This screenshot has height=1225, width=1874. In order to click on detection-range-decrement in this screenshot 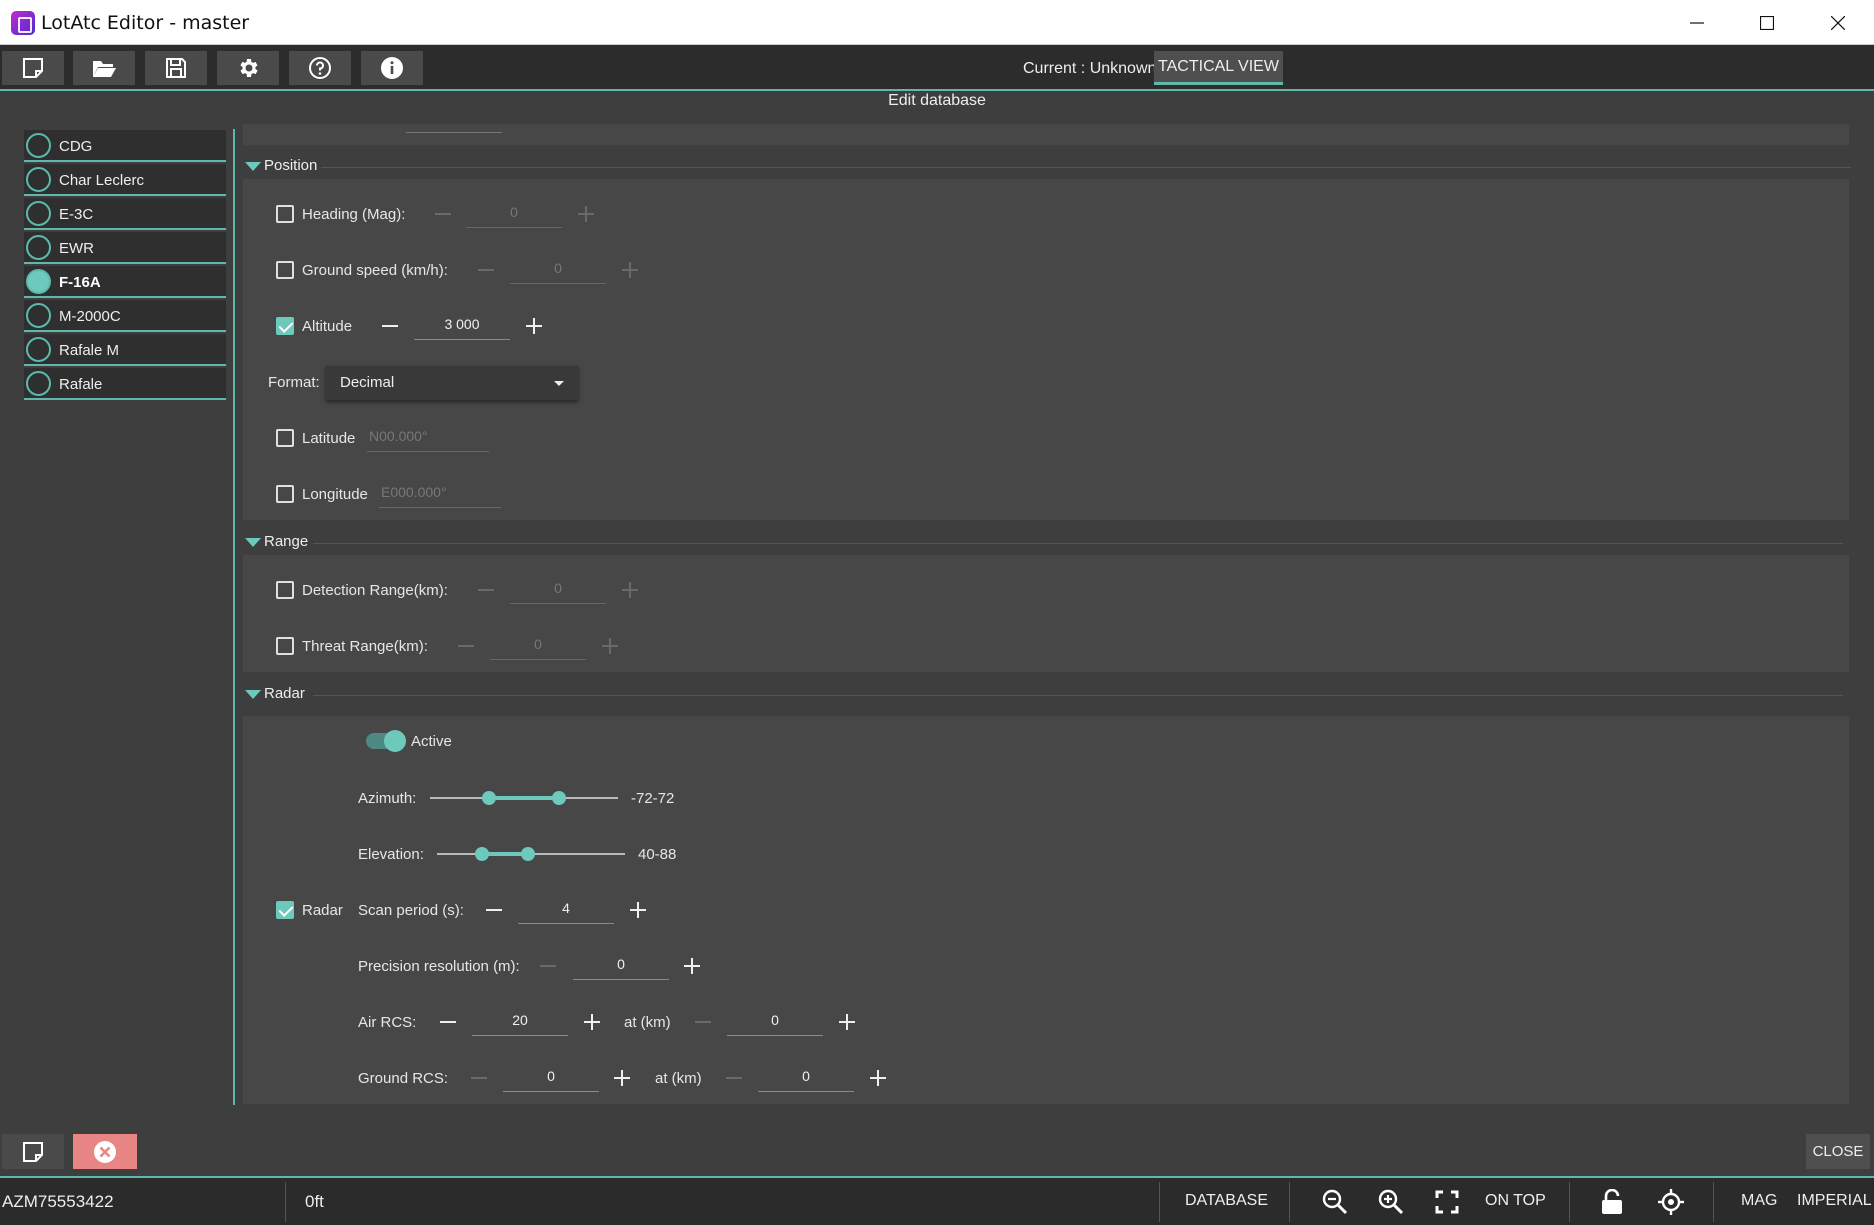, I will do `click(486, 590)`.